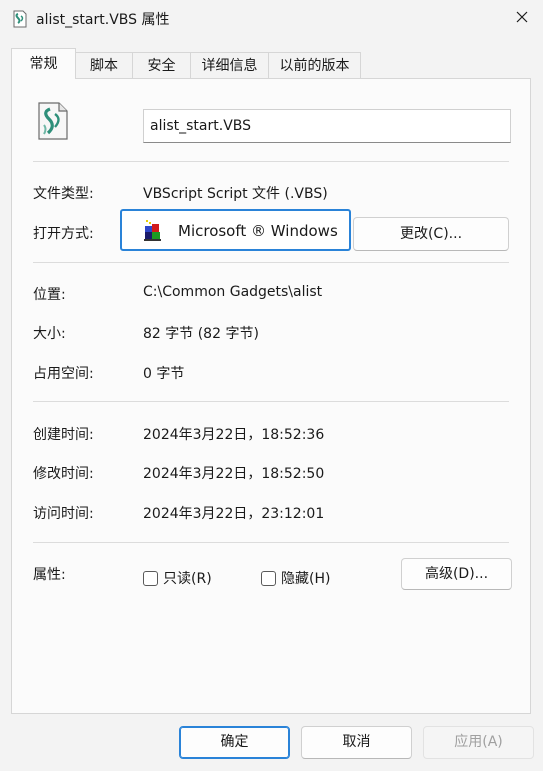  What do you see at coordinates (63, 374) in the screenshot?
I see `size-on-disk-label: 占用空间:` at bounding box center [63, 374].